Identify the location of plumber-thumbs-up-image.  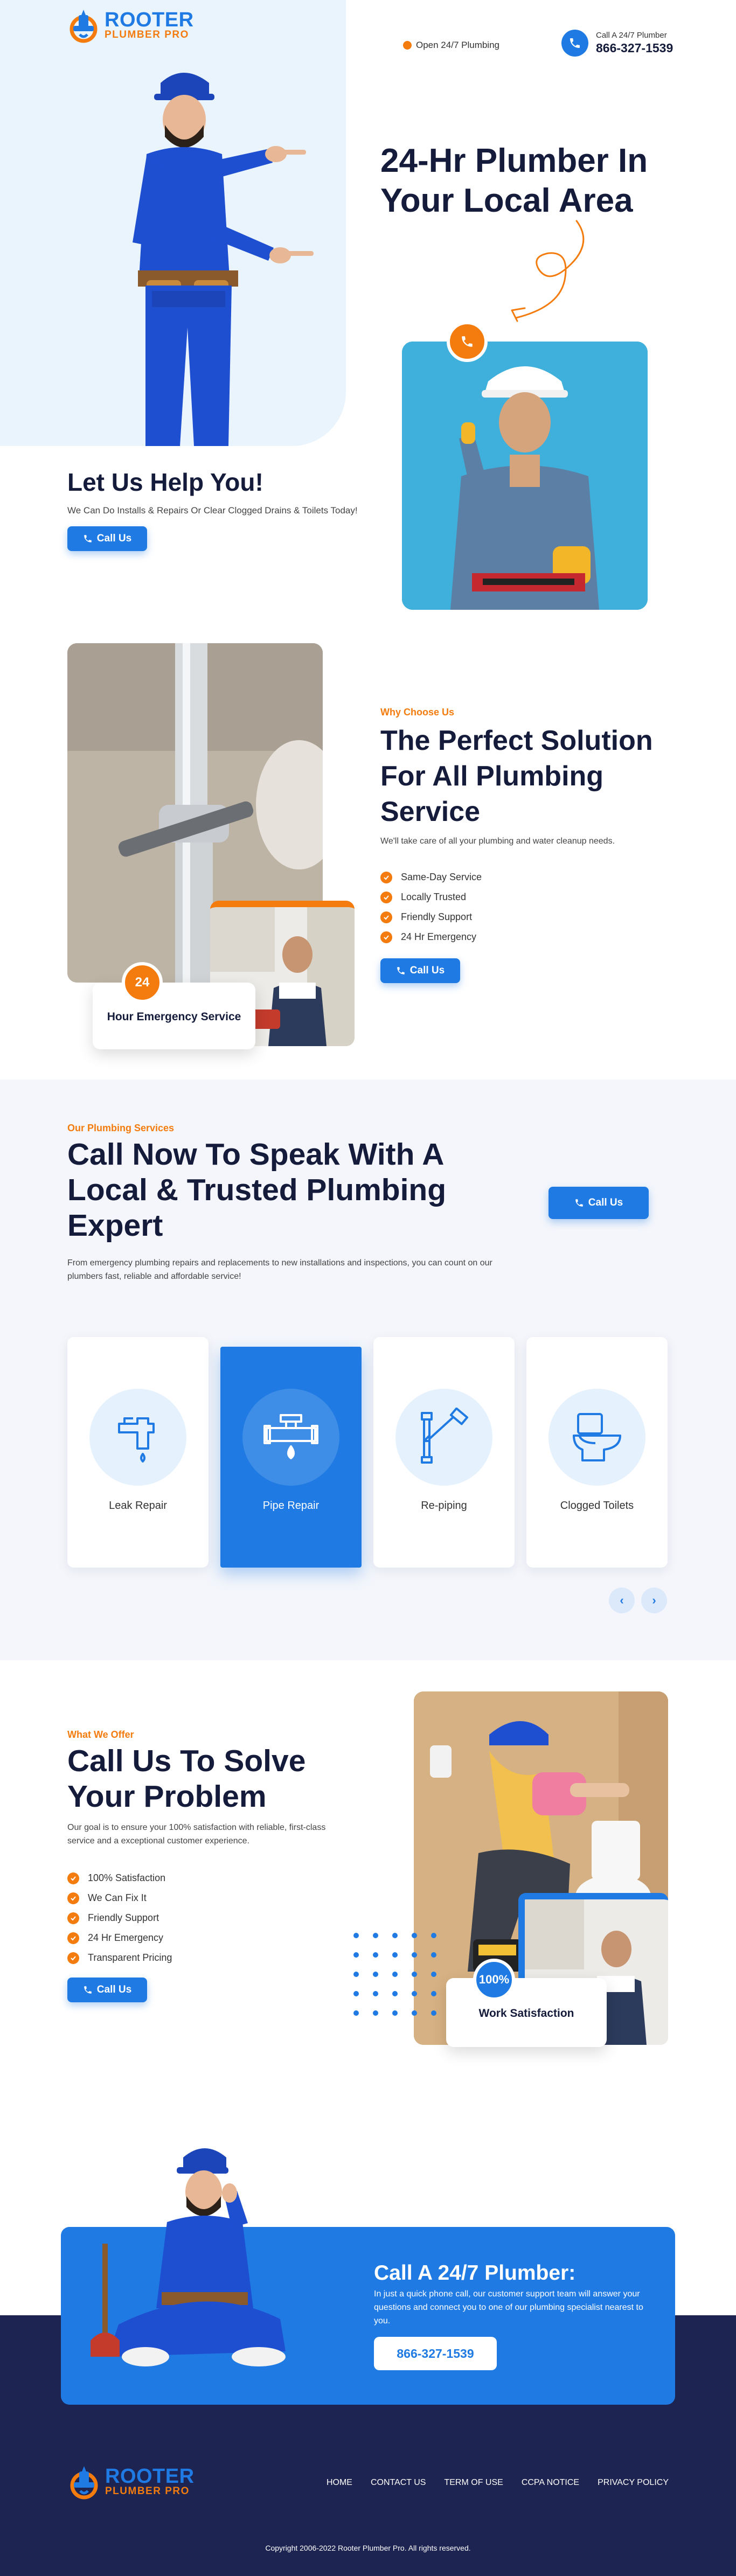
(525, 476).